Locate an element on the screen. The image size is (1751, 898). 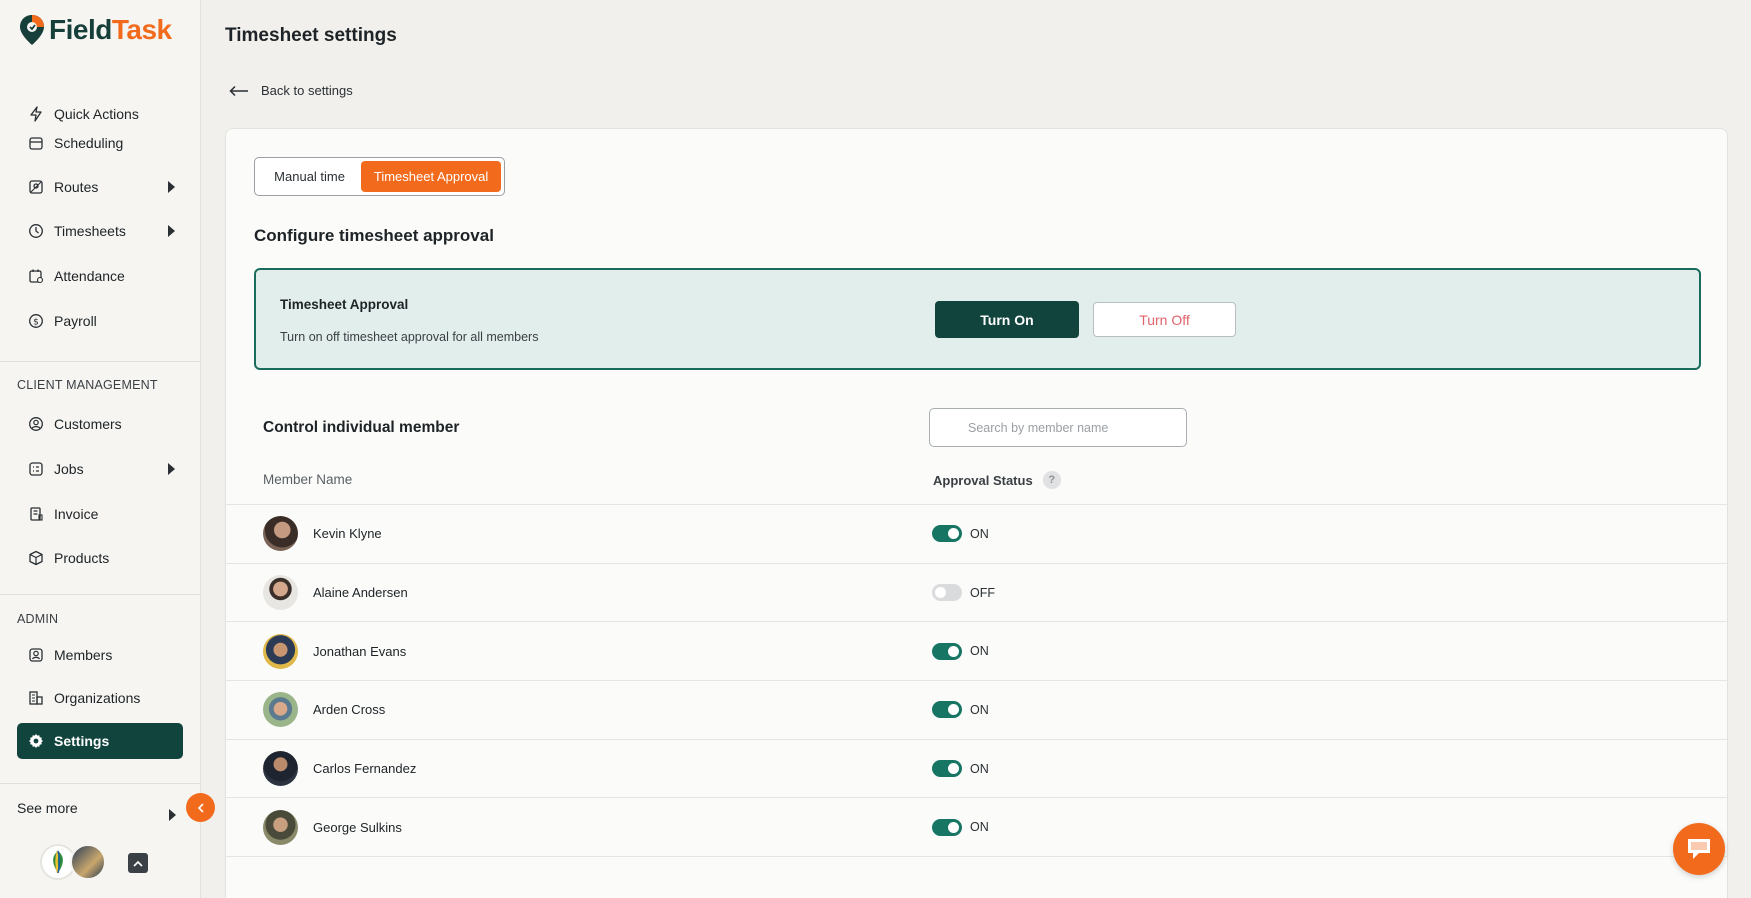
panel-title: Timesheet Approval is located at coordinates (344, 304).